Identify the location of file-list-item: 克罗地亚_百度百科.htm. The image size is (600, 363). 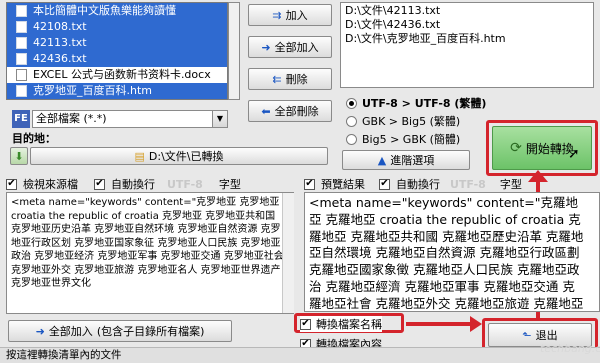
(117, 91).